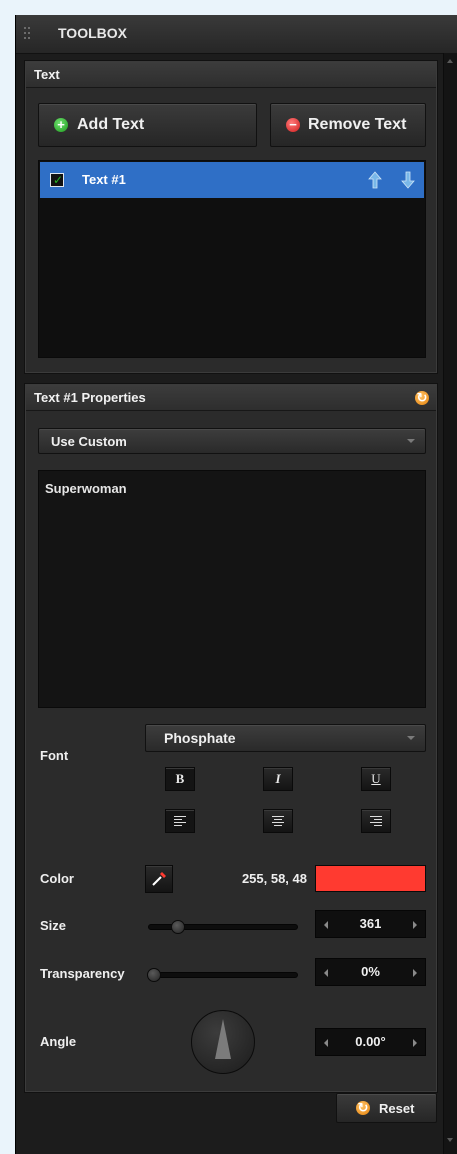 This screenshot has height=1154, width=457. Describe the element at coordinates (58, 1041) in the screenshot. I see `angle-label: Angle` at that location.